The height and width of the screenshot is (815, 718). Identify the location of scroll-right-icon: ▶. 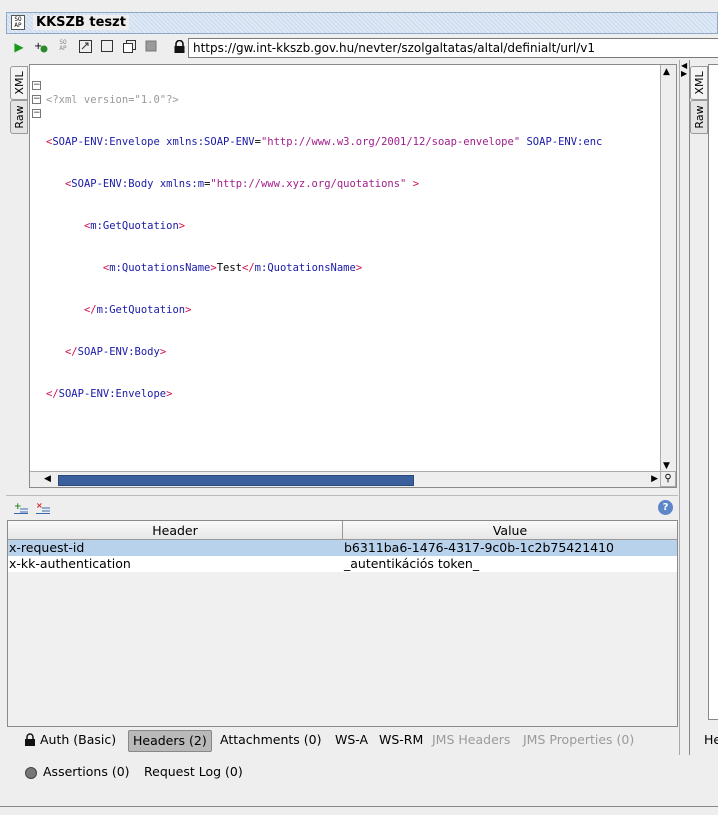
(654, 479).